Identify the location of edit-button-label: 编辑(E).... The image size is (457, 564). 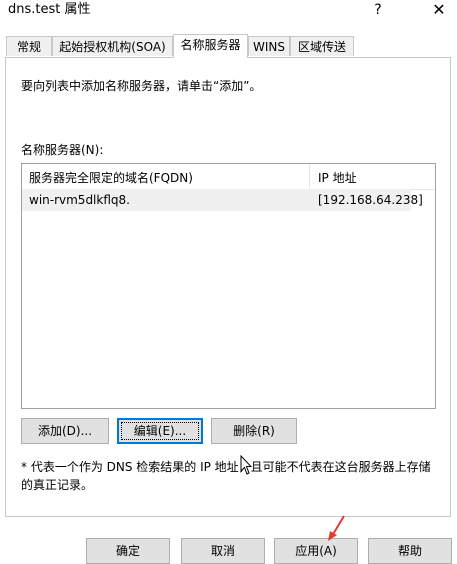
(160, 431).